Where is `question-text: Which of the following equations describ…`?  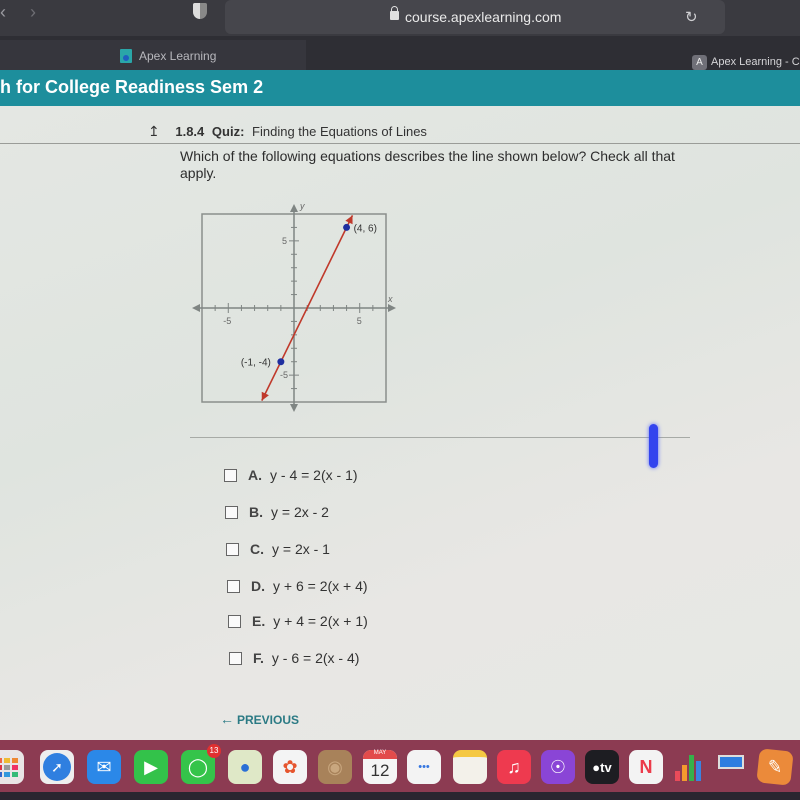
question-text: Which of the following equations describ… is located at coordinates (427, 164).